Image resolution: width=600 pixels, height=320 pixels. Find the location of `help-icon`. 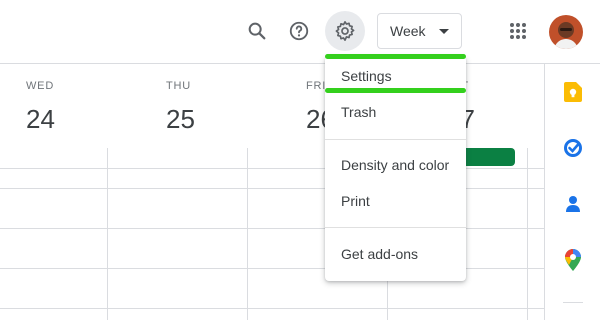

help-icon is located at coordinates (299, 31).